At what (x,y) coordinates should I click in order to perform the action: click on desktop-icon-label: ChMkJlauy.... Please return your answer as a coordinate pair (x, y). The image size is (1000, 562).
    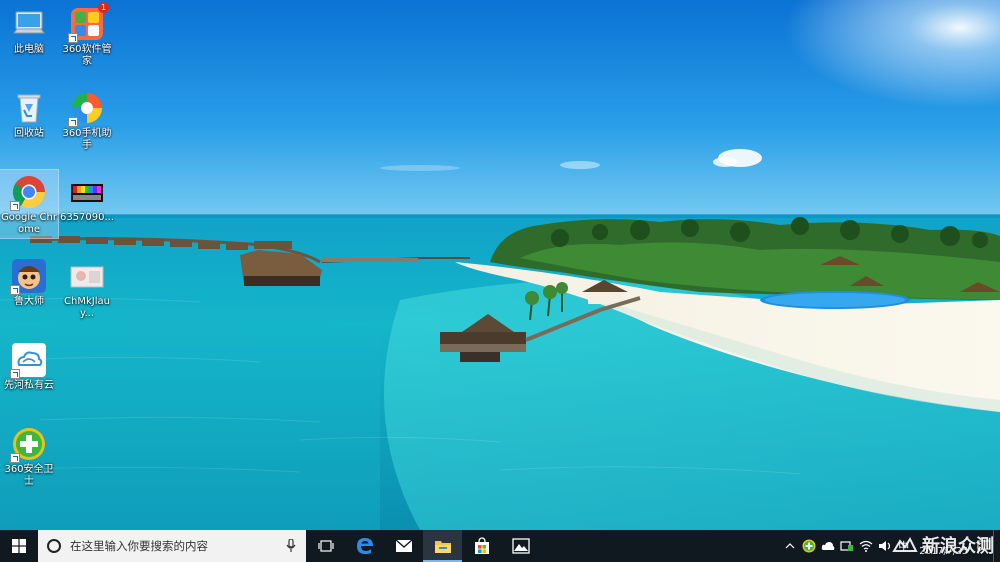
    Looking at the image, I should click on (87, 307).